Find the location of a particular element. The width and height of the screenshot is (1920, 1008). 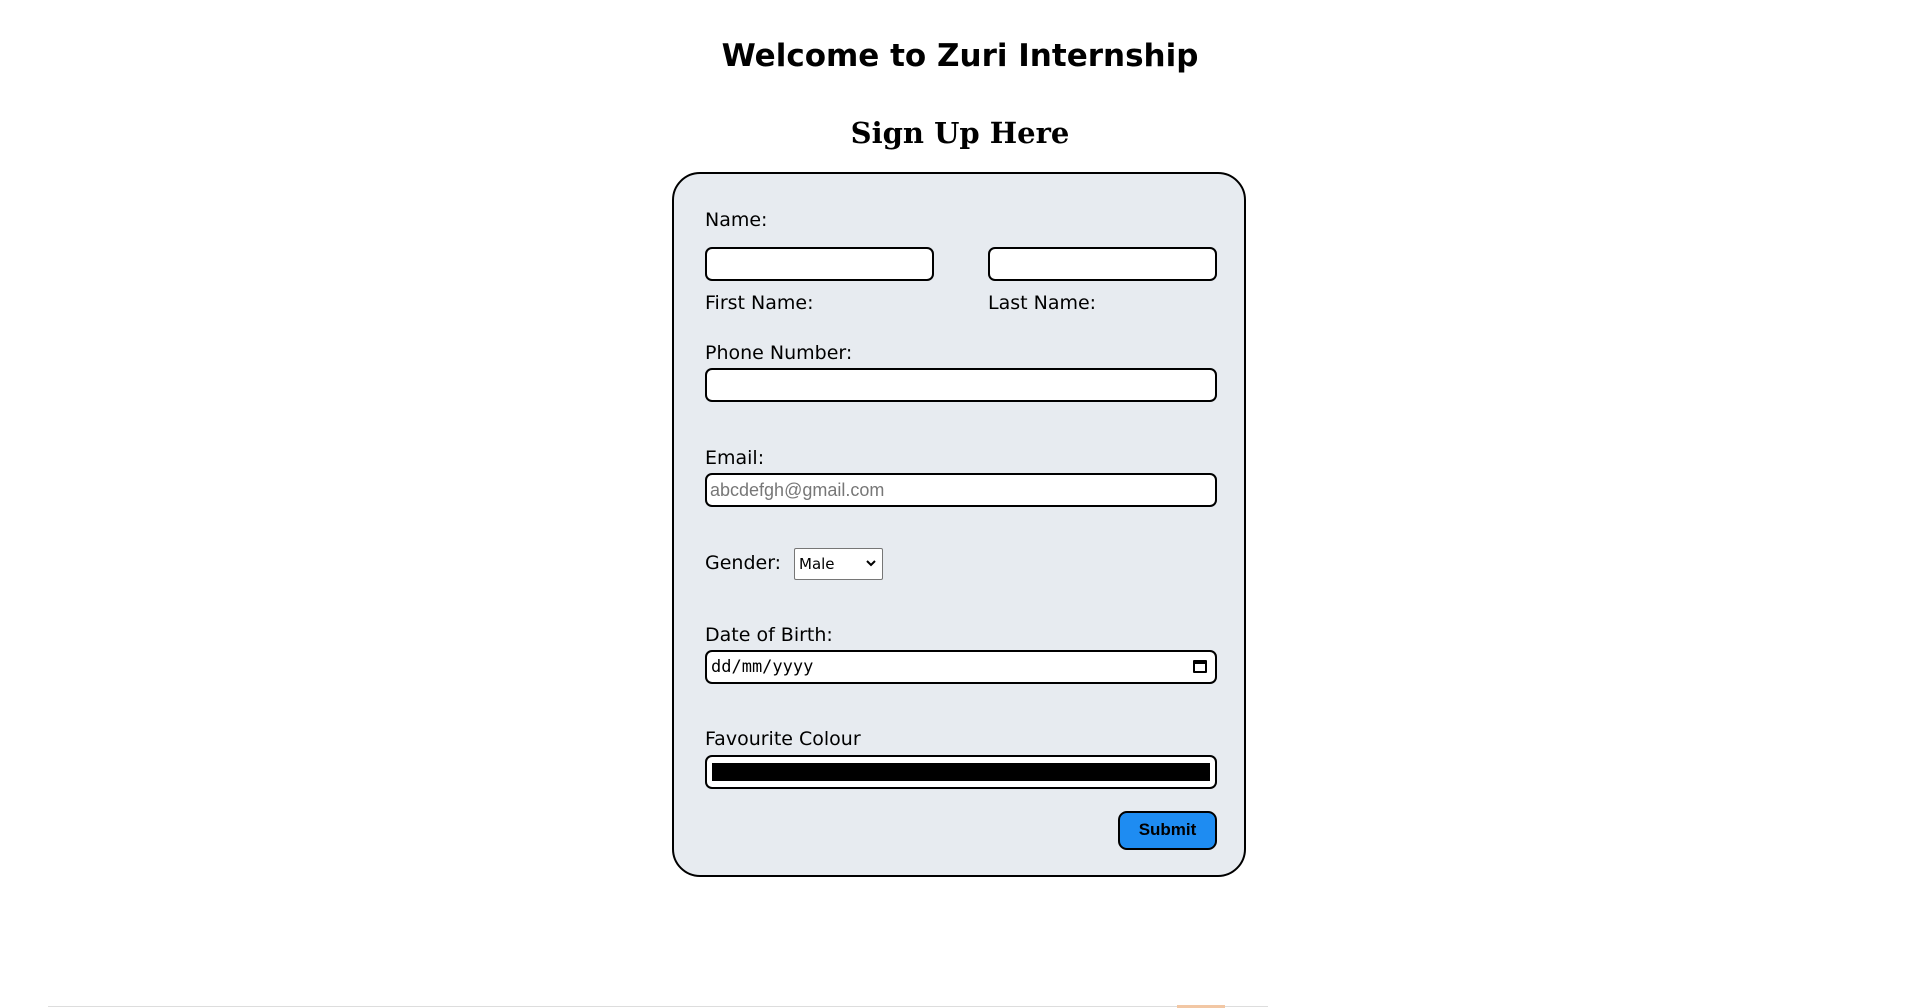

name-label: Name: is located at coordinates (736, 220).